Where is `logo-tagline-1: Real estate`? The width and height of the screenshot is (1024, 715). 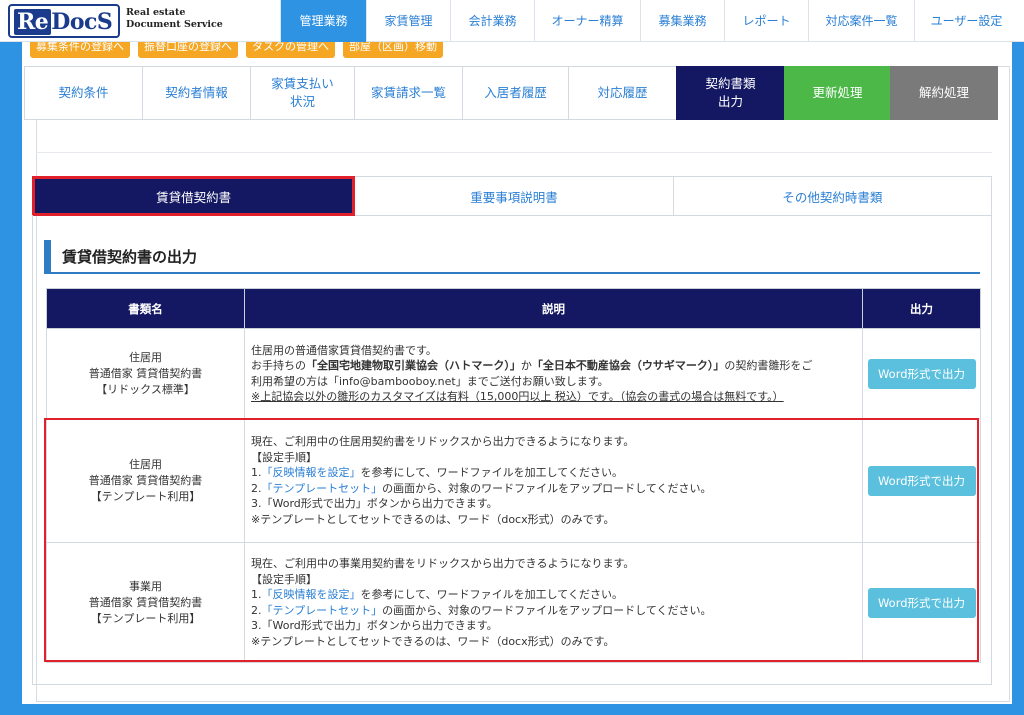
logo-tagline-1: Real estate is located at coordinates (156, 12).